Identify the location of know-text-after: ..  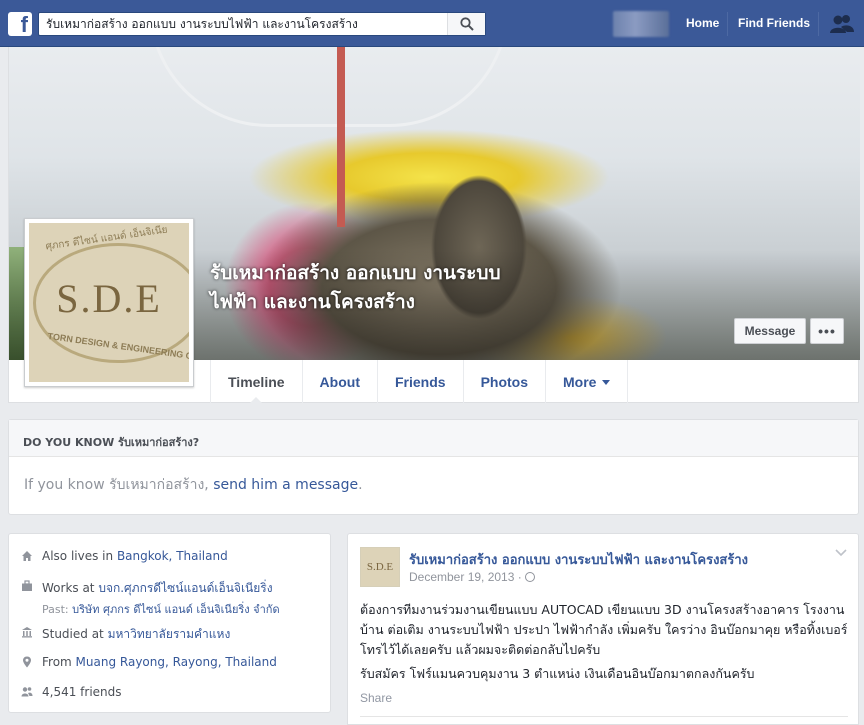
(360, 485).